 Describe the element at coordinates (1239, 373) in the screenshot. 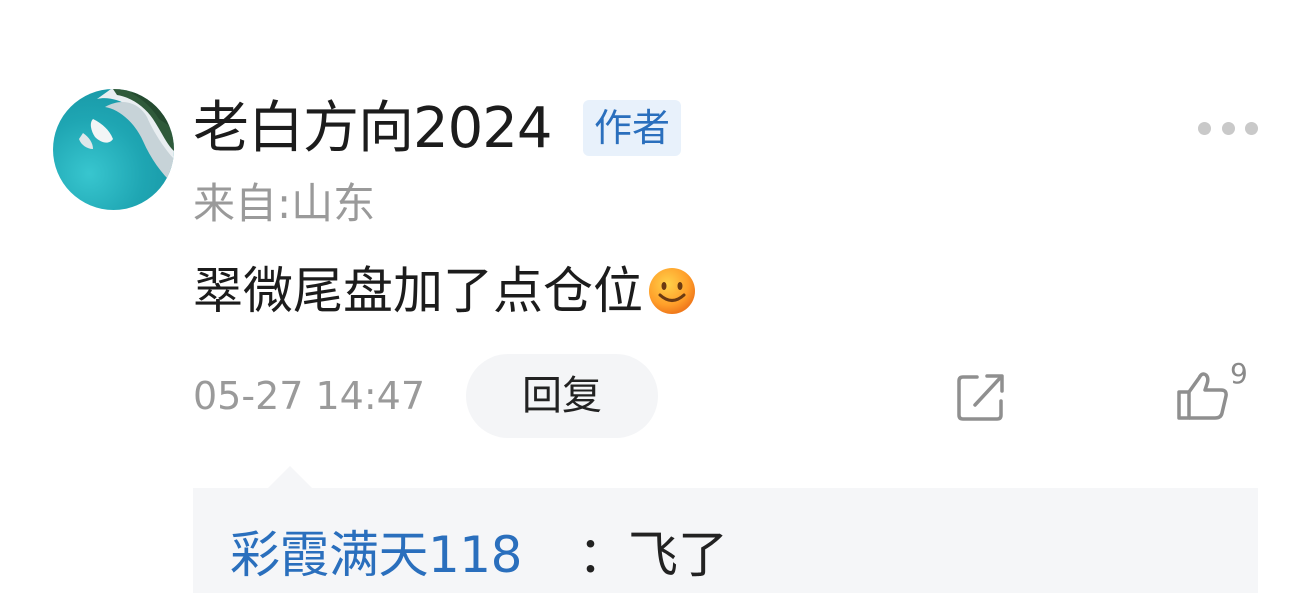

I see `like-count: 9` at that location.